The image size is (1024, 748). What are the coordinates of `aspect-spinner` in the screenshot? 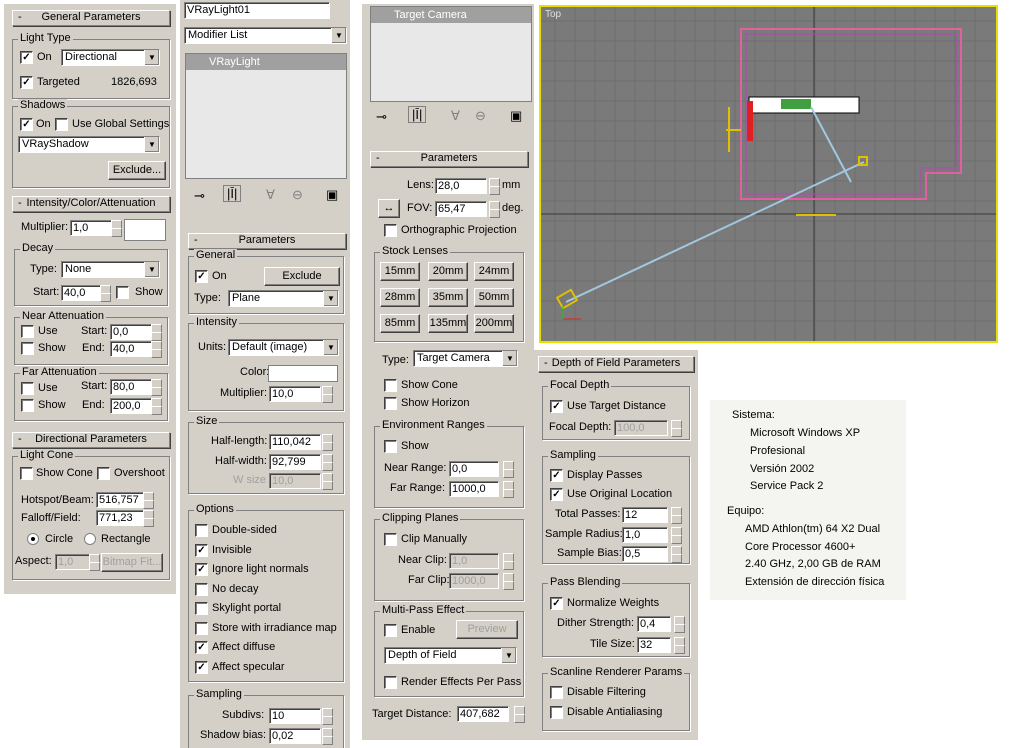 It's located at (94, 562).